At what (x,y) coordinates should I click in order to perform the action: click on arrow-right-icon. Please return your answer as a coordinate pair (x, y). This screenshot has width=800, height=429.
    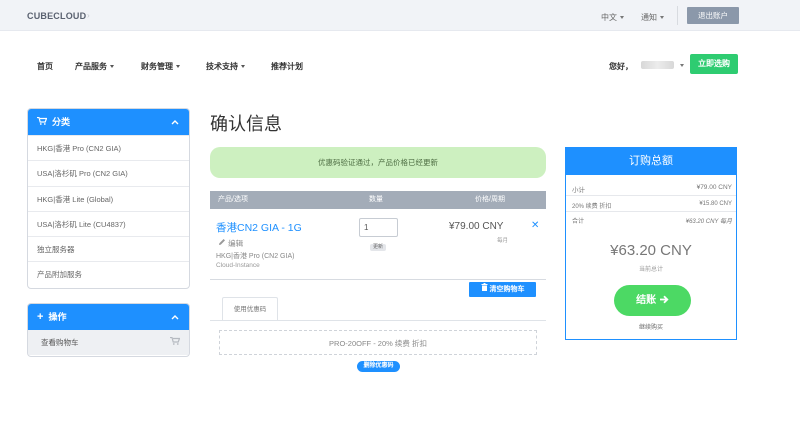
    Looking at the image, I should click on (664, 300).